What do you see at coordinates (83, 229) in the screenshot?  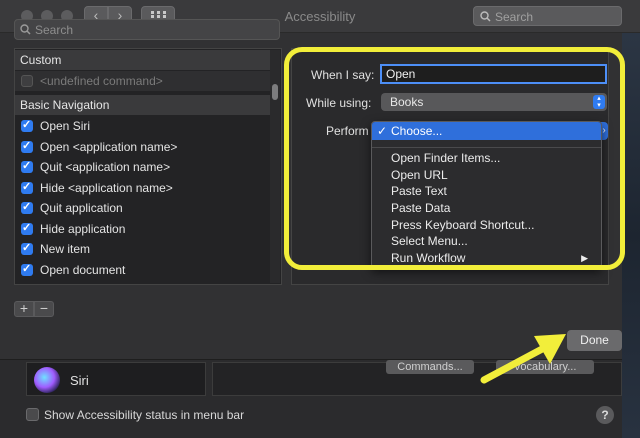 I see `command-label: Hide application` at bounding box center [83, 229].